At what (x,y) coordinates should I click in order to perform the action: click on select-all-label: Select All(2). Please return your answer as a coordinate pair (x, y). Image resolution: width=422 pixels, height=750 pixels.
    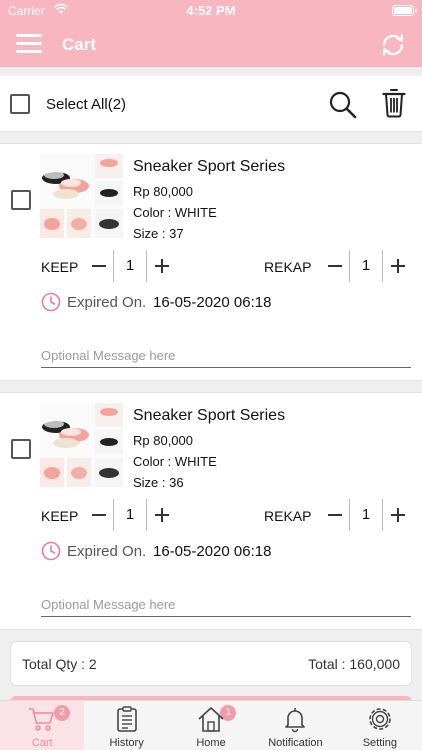
    Looking at the image, I should click on (86, 104).